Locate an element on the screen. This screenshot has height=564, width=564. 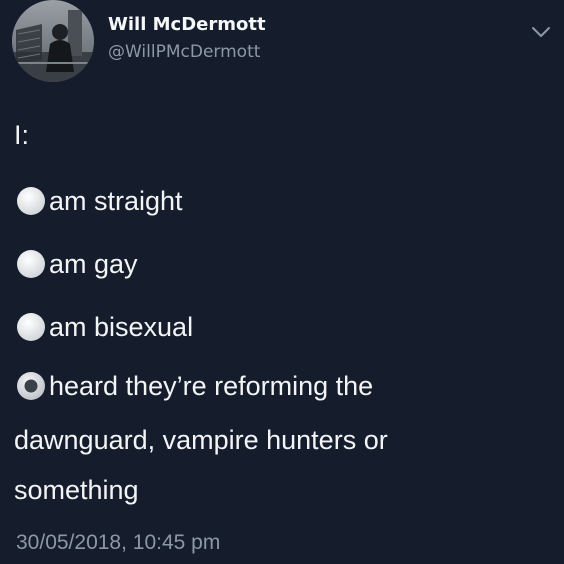
option-label: heard they’re reforming the is located at coordinates (211, 386).